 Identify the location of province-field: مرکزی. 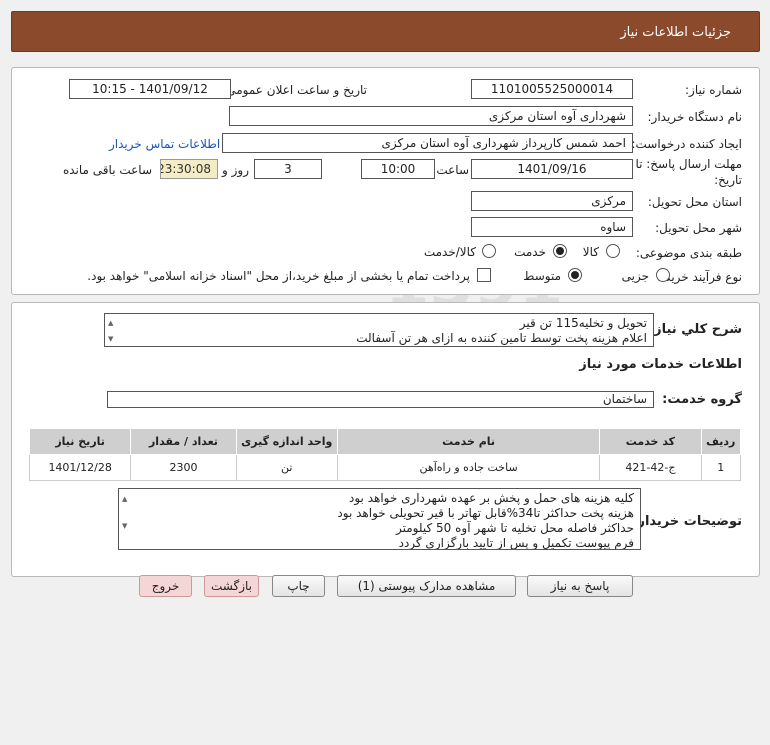
(552, 201).